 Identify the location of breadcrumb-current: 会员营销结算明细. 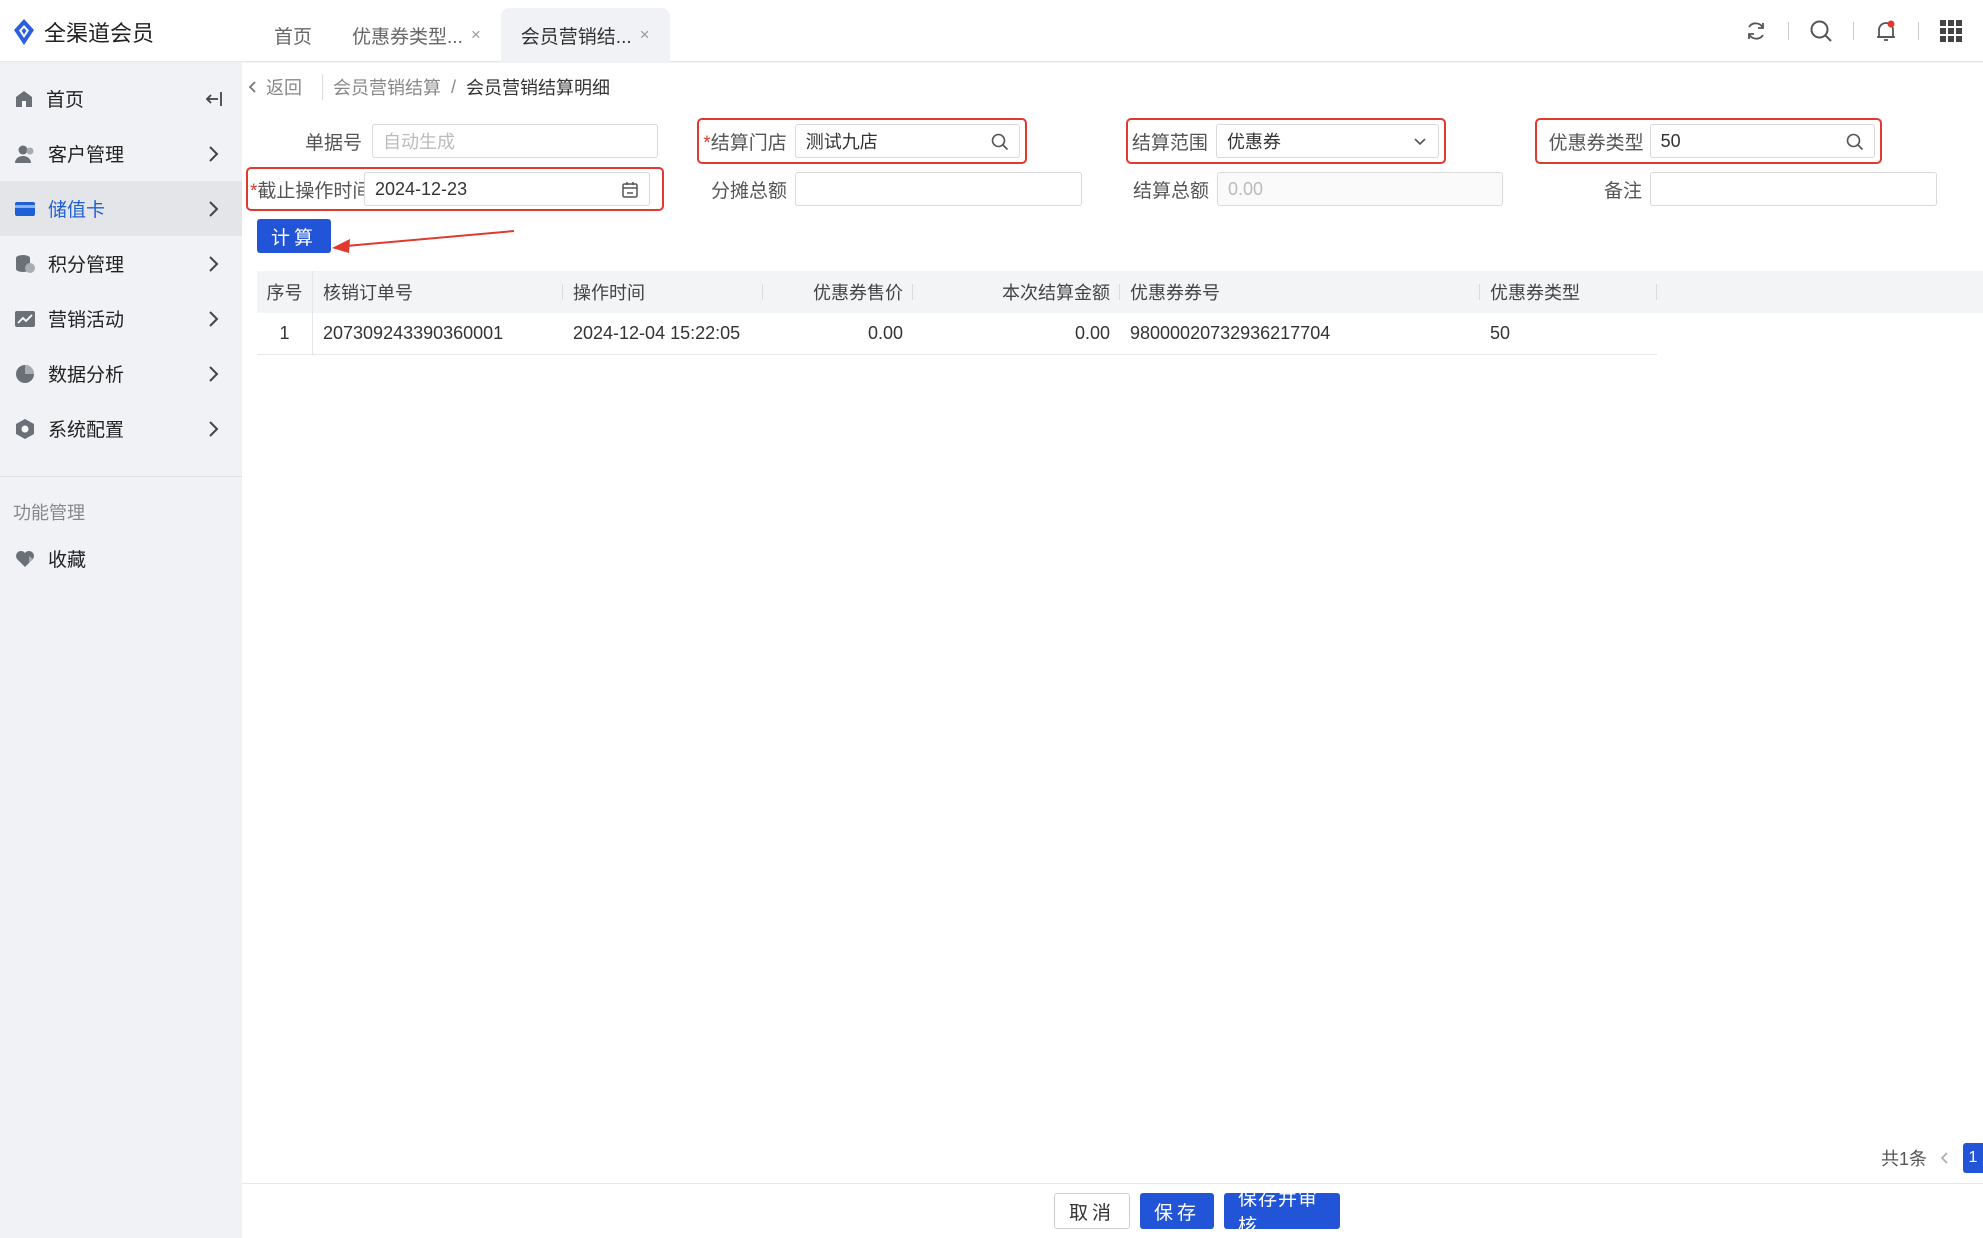
(538, 88).